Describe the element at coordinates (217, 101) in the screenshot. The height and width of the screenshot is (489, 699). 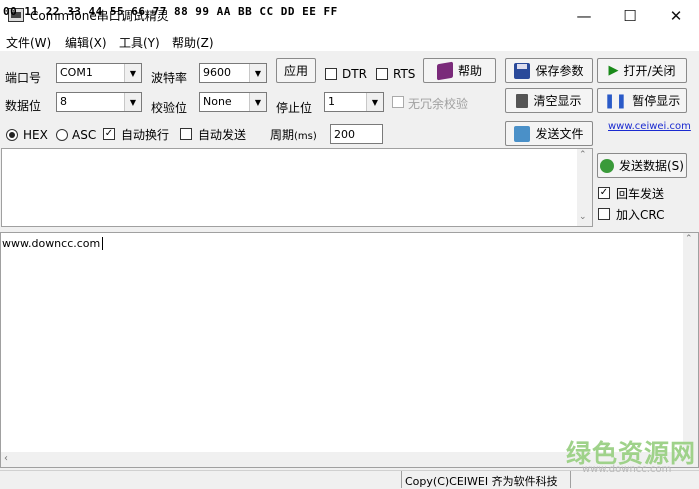
I see `parity-value: None` at that location.